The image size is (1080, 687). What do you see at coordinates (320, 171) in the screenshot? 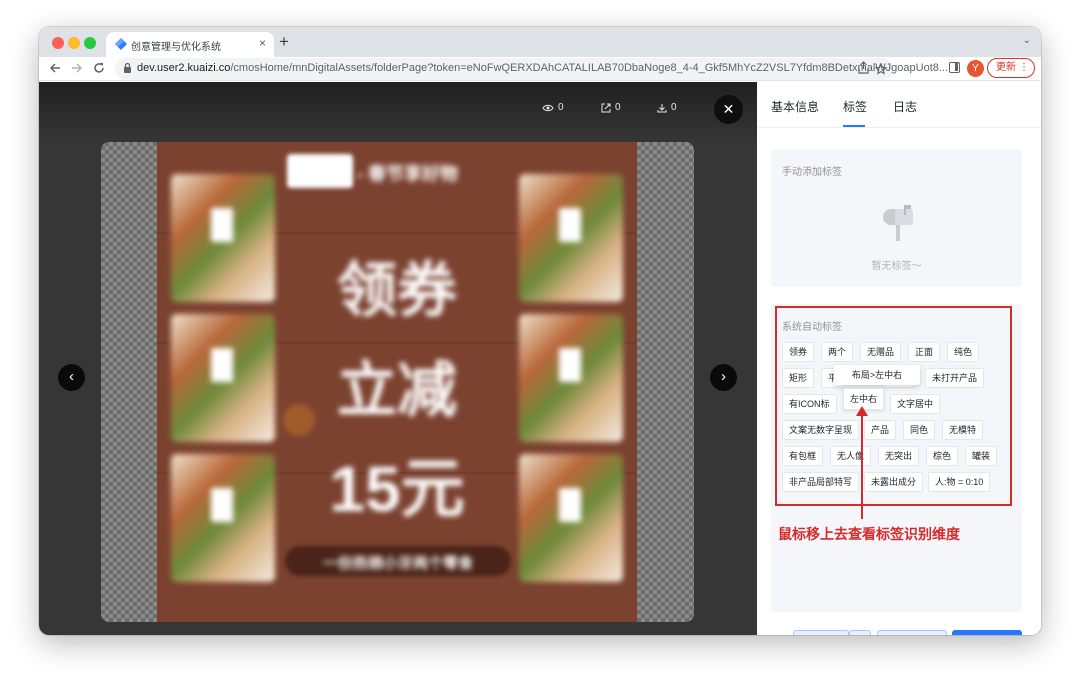
I see `poster-logo` at bounding box center [320, 171].